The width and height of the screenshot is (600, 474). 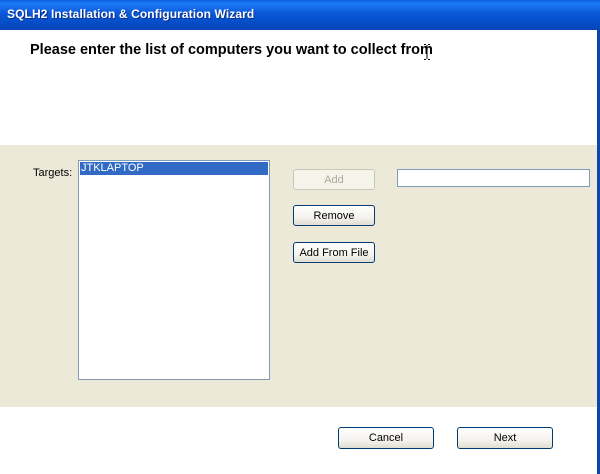 What do you see at coordinates (334, 252) in the screenshot?
I see `add-from-file-button: Add From File` at bounding box center [334, 252].